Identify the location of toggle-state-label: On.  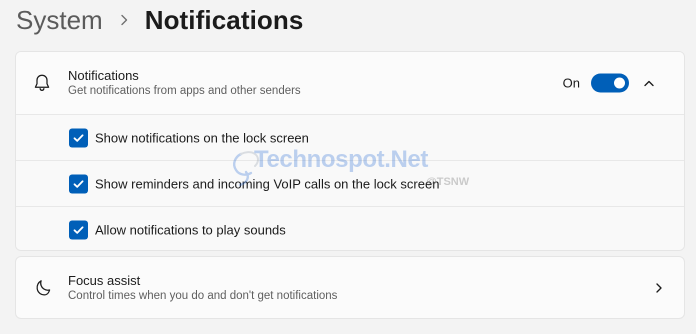
(571, 83).